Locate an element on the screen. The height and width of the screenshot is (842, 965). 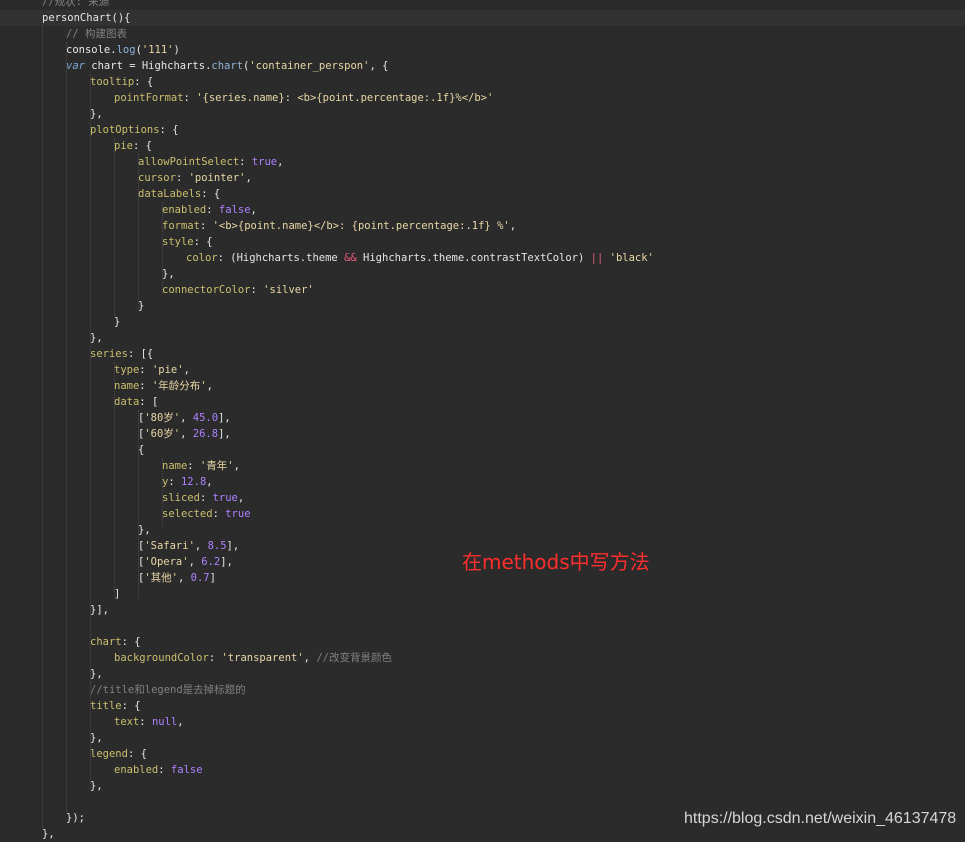
code-token: ) is located at coordinates (176, 50).